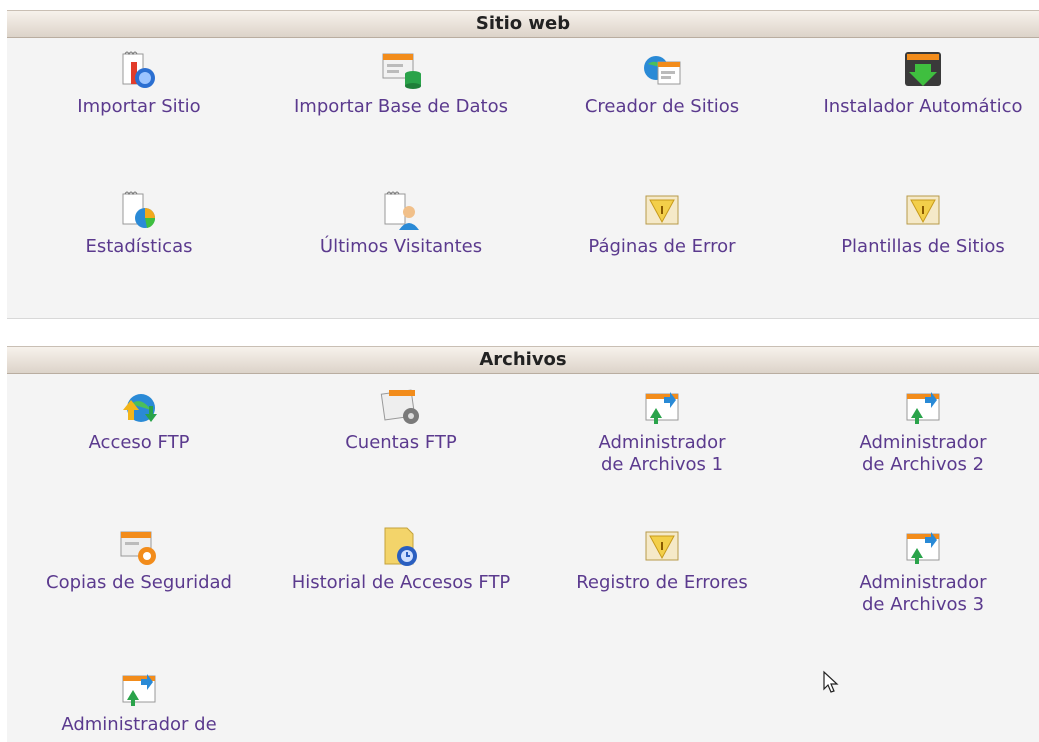 This screenshot has width=1039, height=742. Describe the element at coordinates (923, 453) in the screenshot. I see `item-label: Administrador de Archivos 2` at that location.